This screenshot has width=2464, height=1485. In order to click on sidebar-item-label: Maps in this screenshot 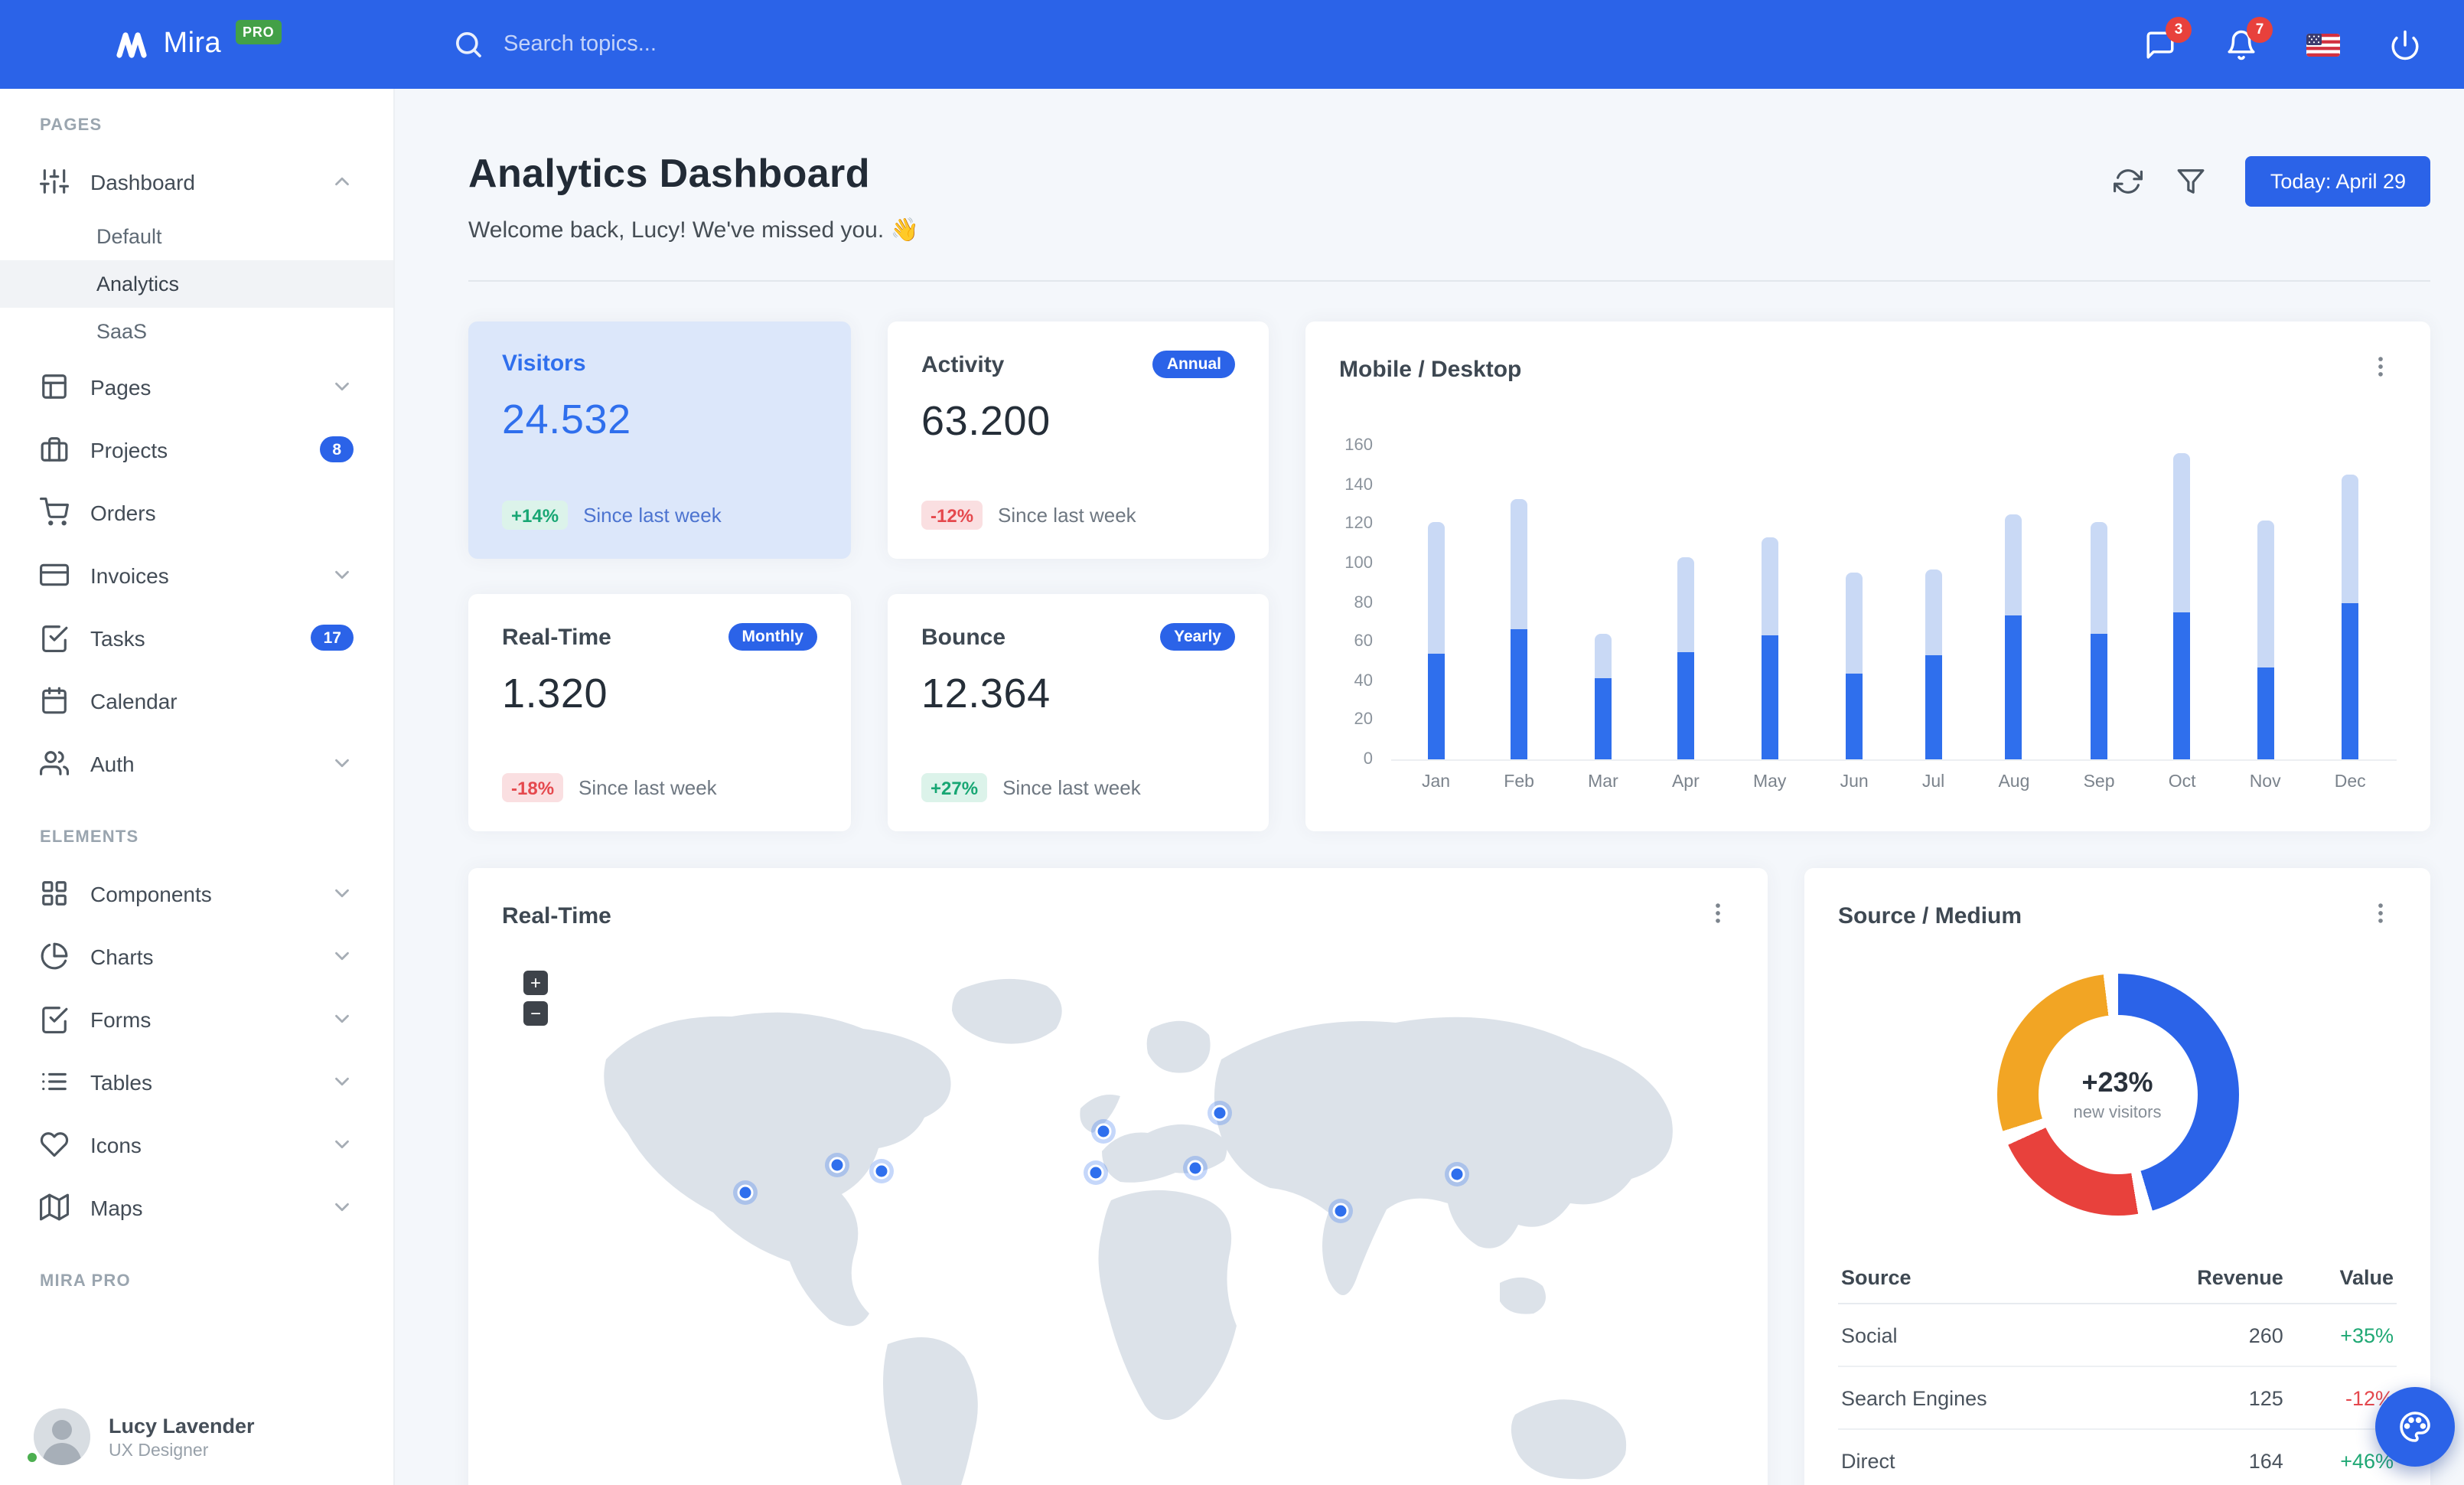, I will do `click(117, 1207)`.